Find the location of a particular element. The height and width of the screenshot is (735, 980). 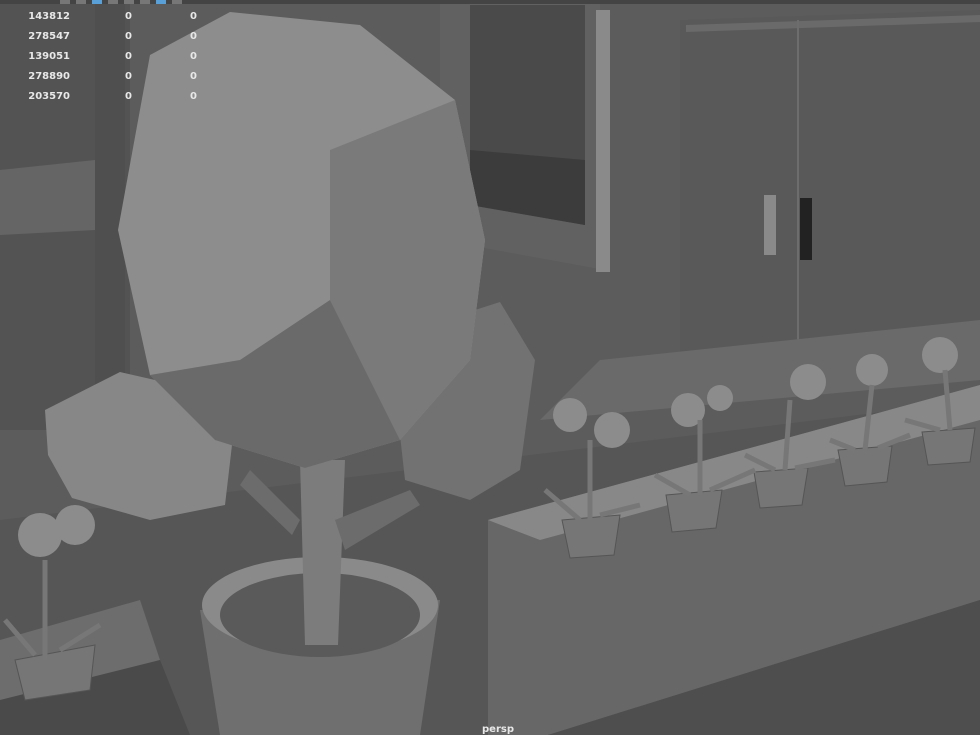

hud-row: 143812 0 0 is located at coordinates (107, 16).